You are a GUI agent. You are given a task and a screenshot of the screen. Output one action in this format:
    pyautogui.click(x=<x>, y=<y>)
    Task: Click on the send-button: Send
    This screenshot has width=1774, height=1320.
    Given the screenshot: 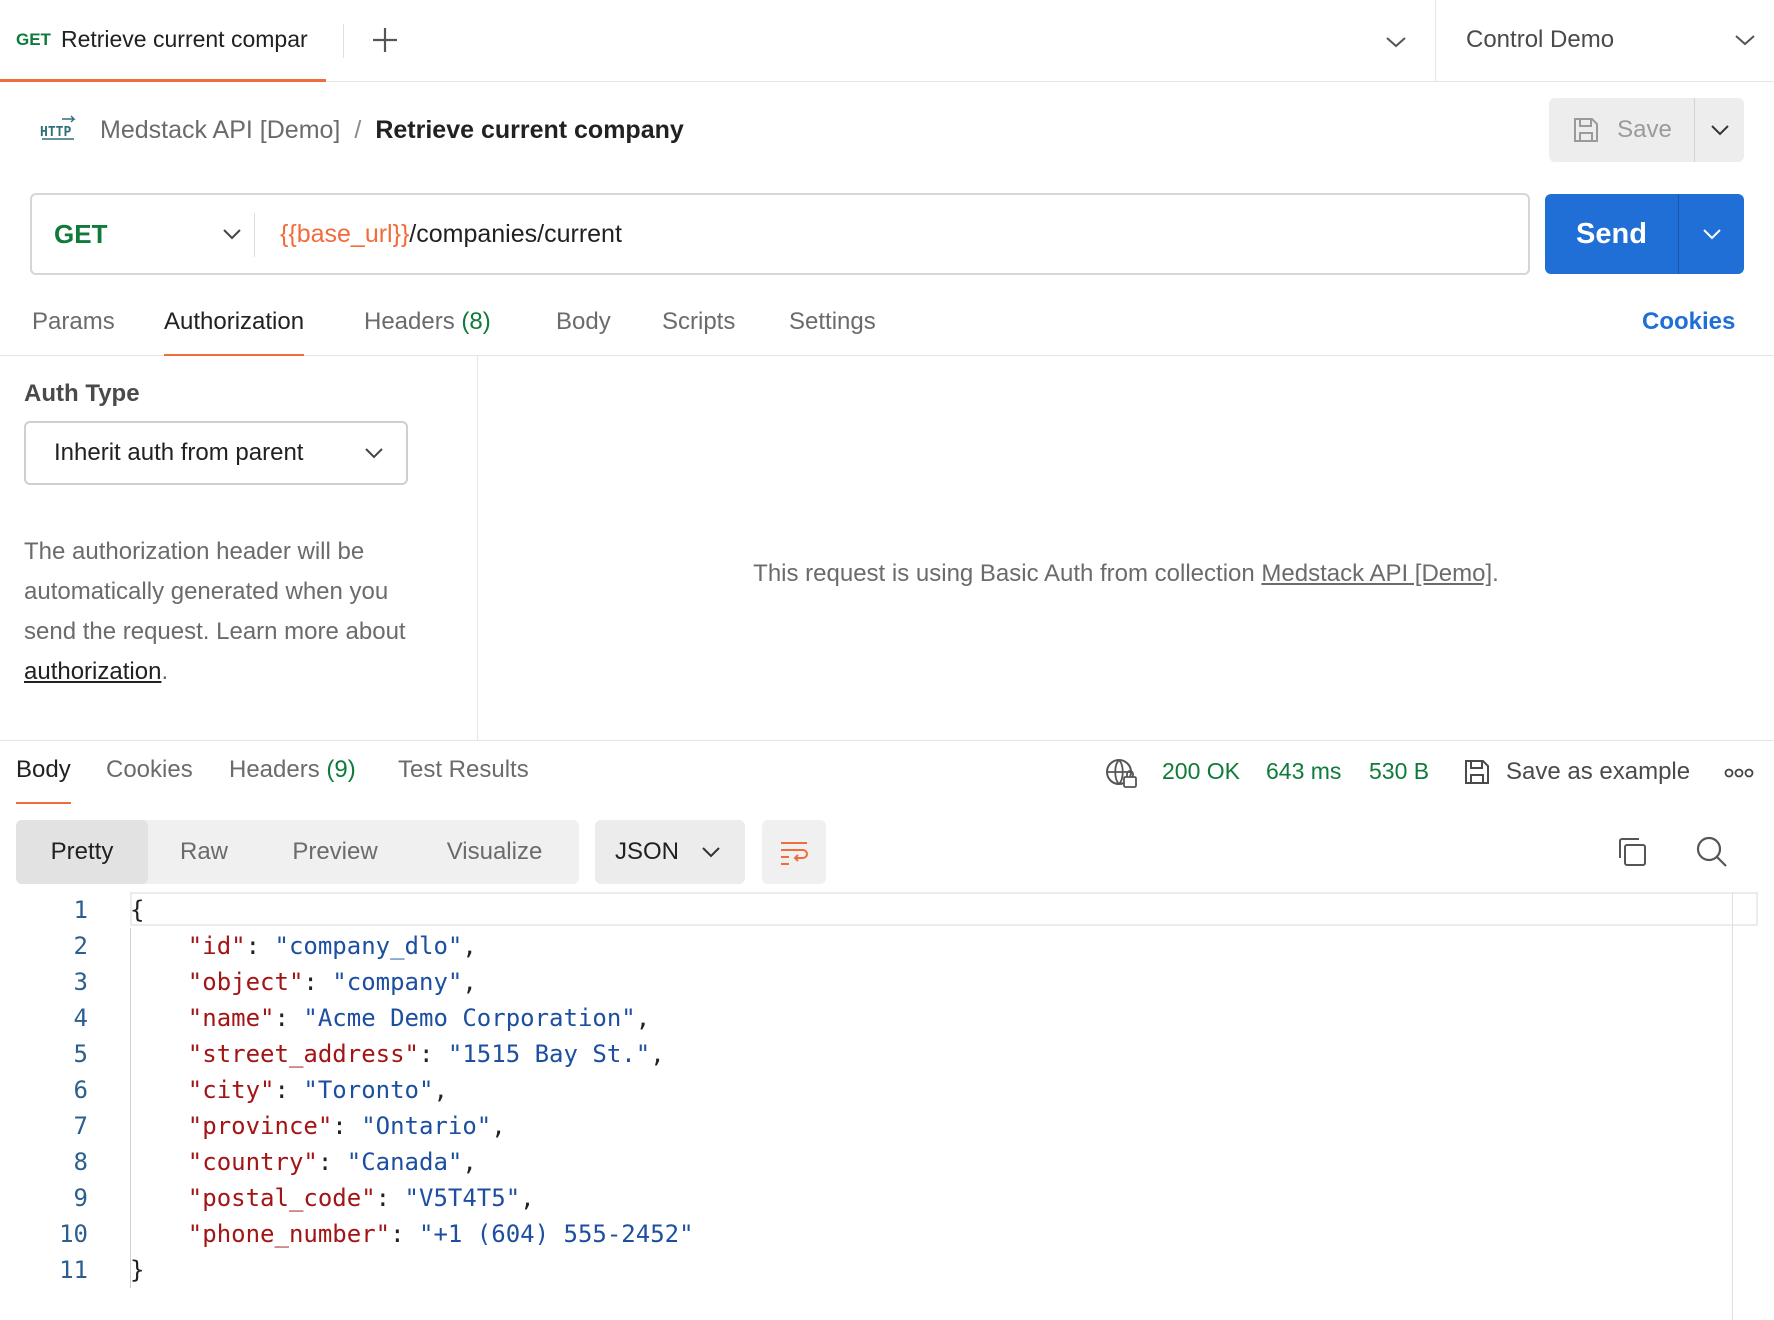 What is the action you would take?
    pyautogui.click(x=1612, y=234)
    